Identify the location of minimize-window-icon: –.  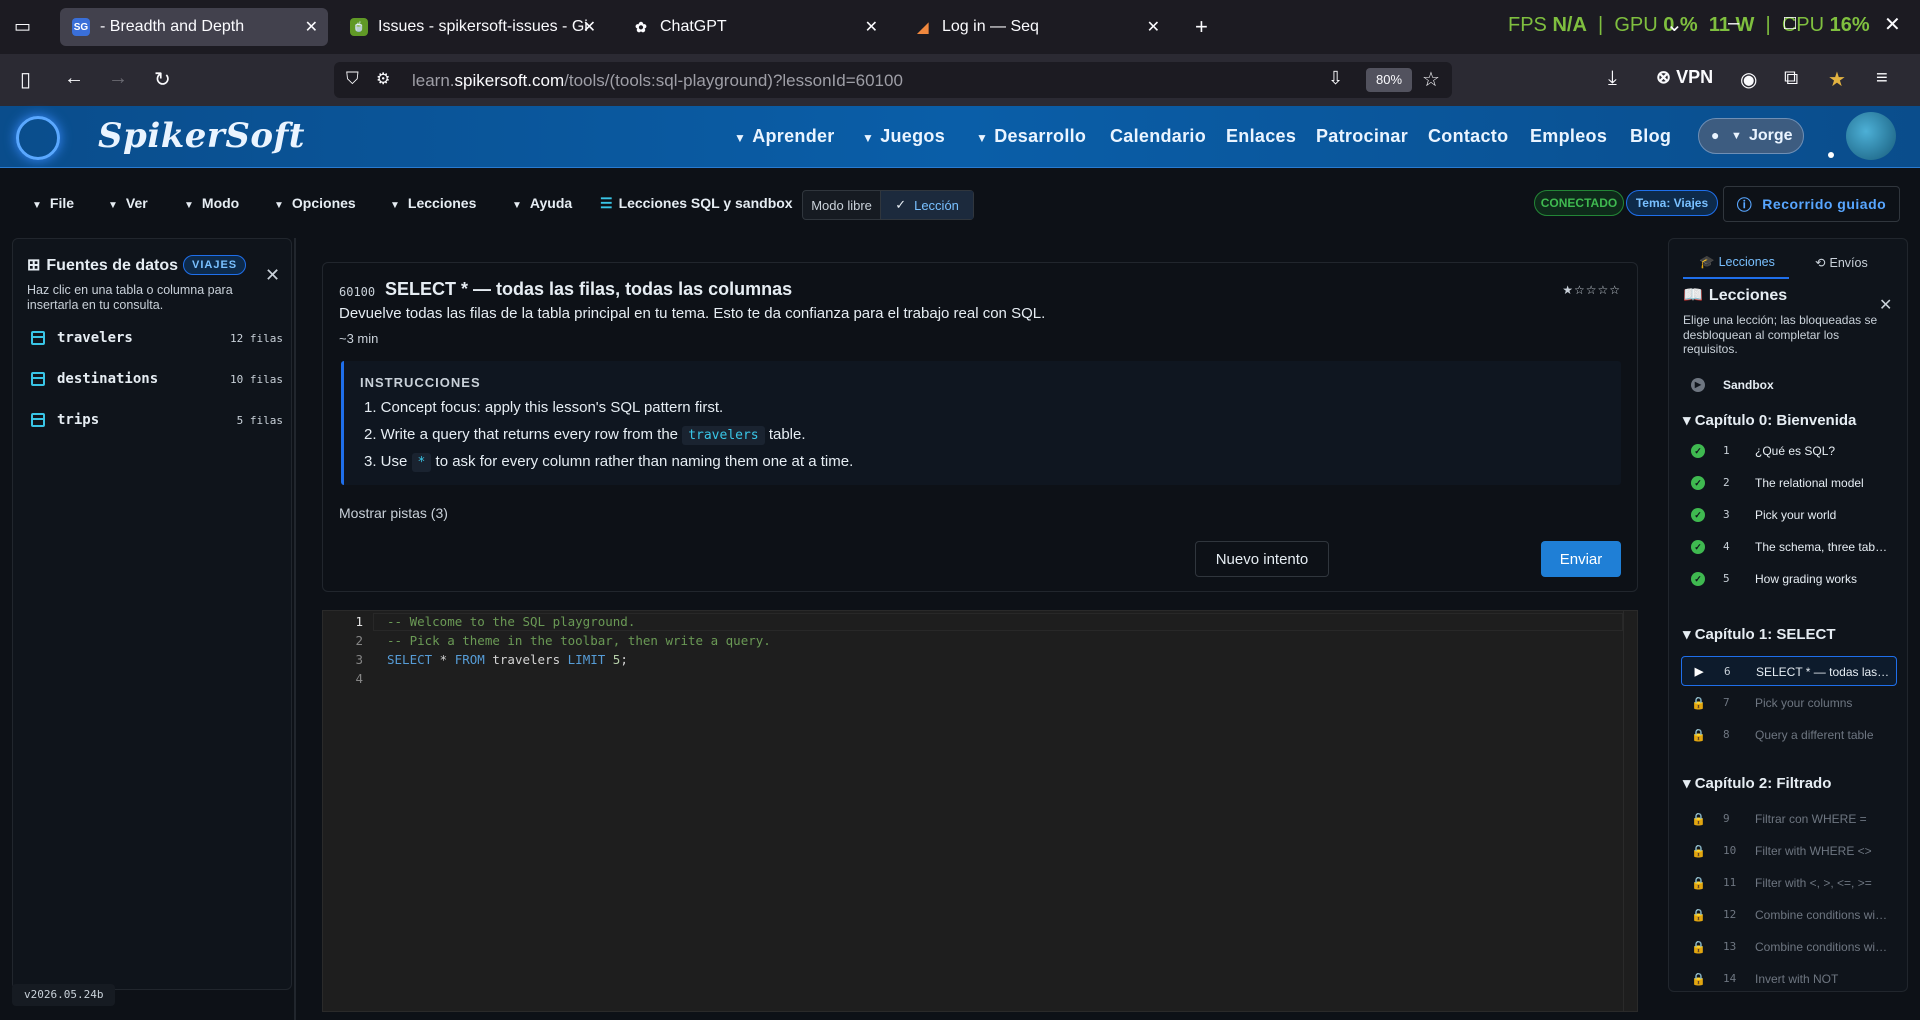
(1733, 23).